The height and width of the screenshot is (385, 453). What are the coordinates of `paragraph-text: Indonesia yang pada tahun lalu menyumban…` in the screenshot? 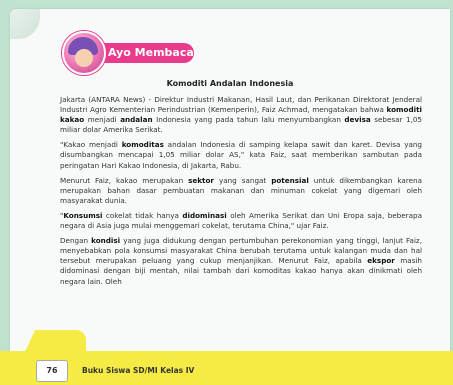 It's located at (248, 120).